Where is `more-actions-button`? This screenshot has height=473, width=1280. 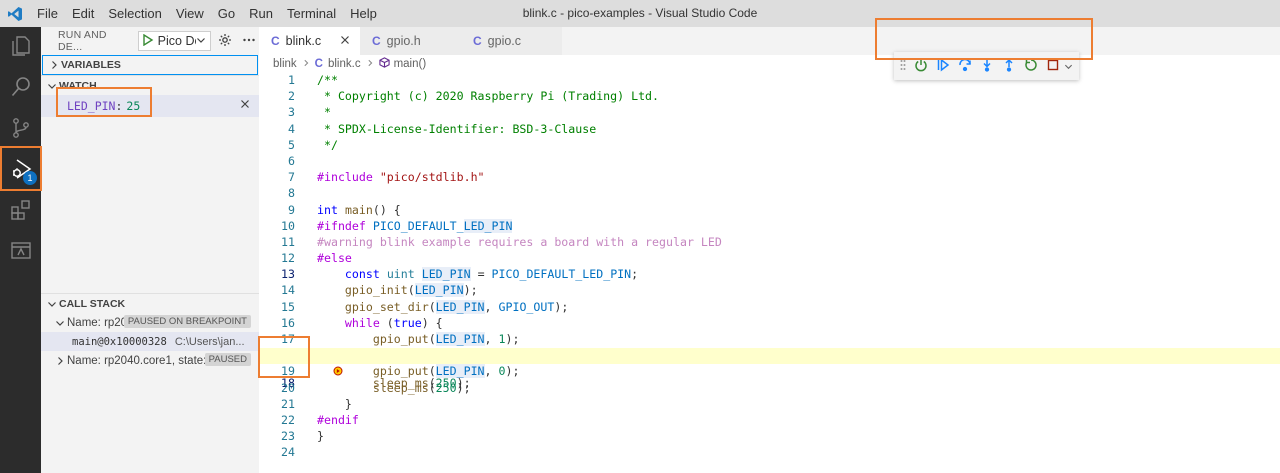 more-actions-button is located at coordinates (249, 41).